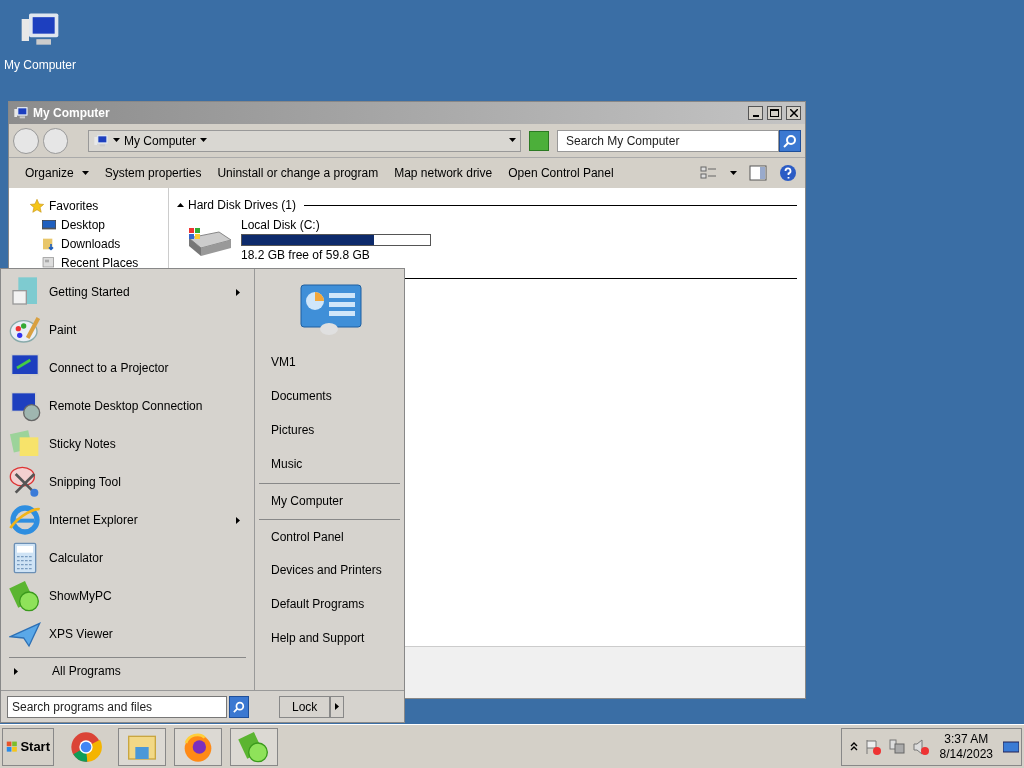 The height and width of the screenshot is (768, 1024). I want to click on address-bar: My Computer, so click(305, 140).